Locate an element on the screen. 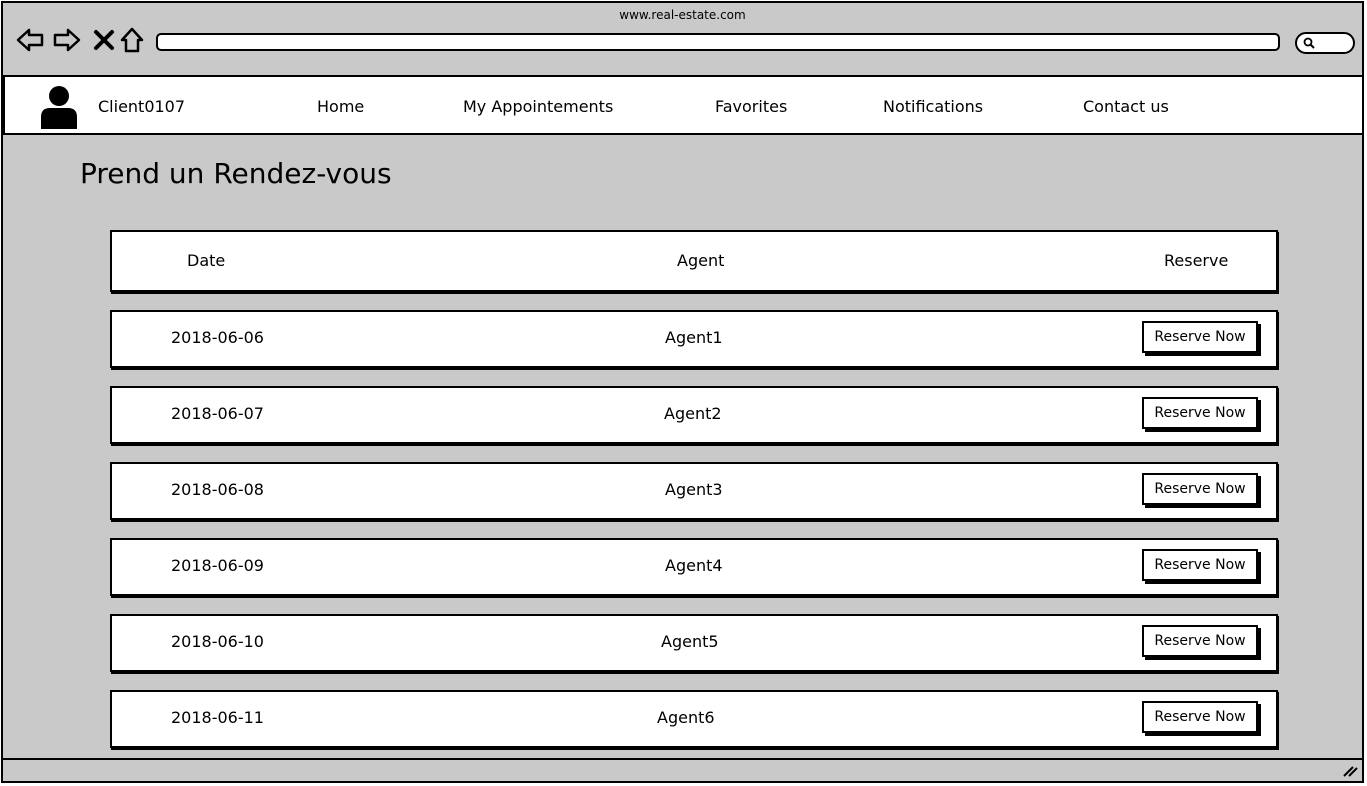  table-row: 2018-06-11 Agent6 Reserve Now is located at coordinates (694, 719).